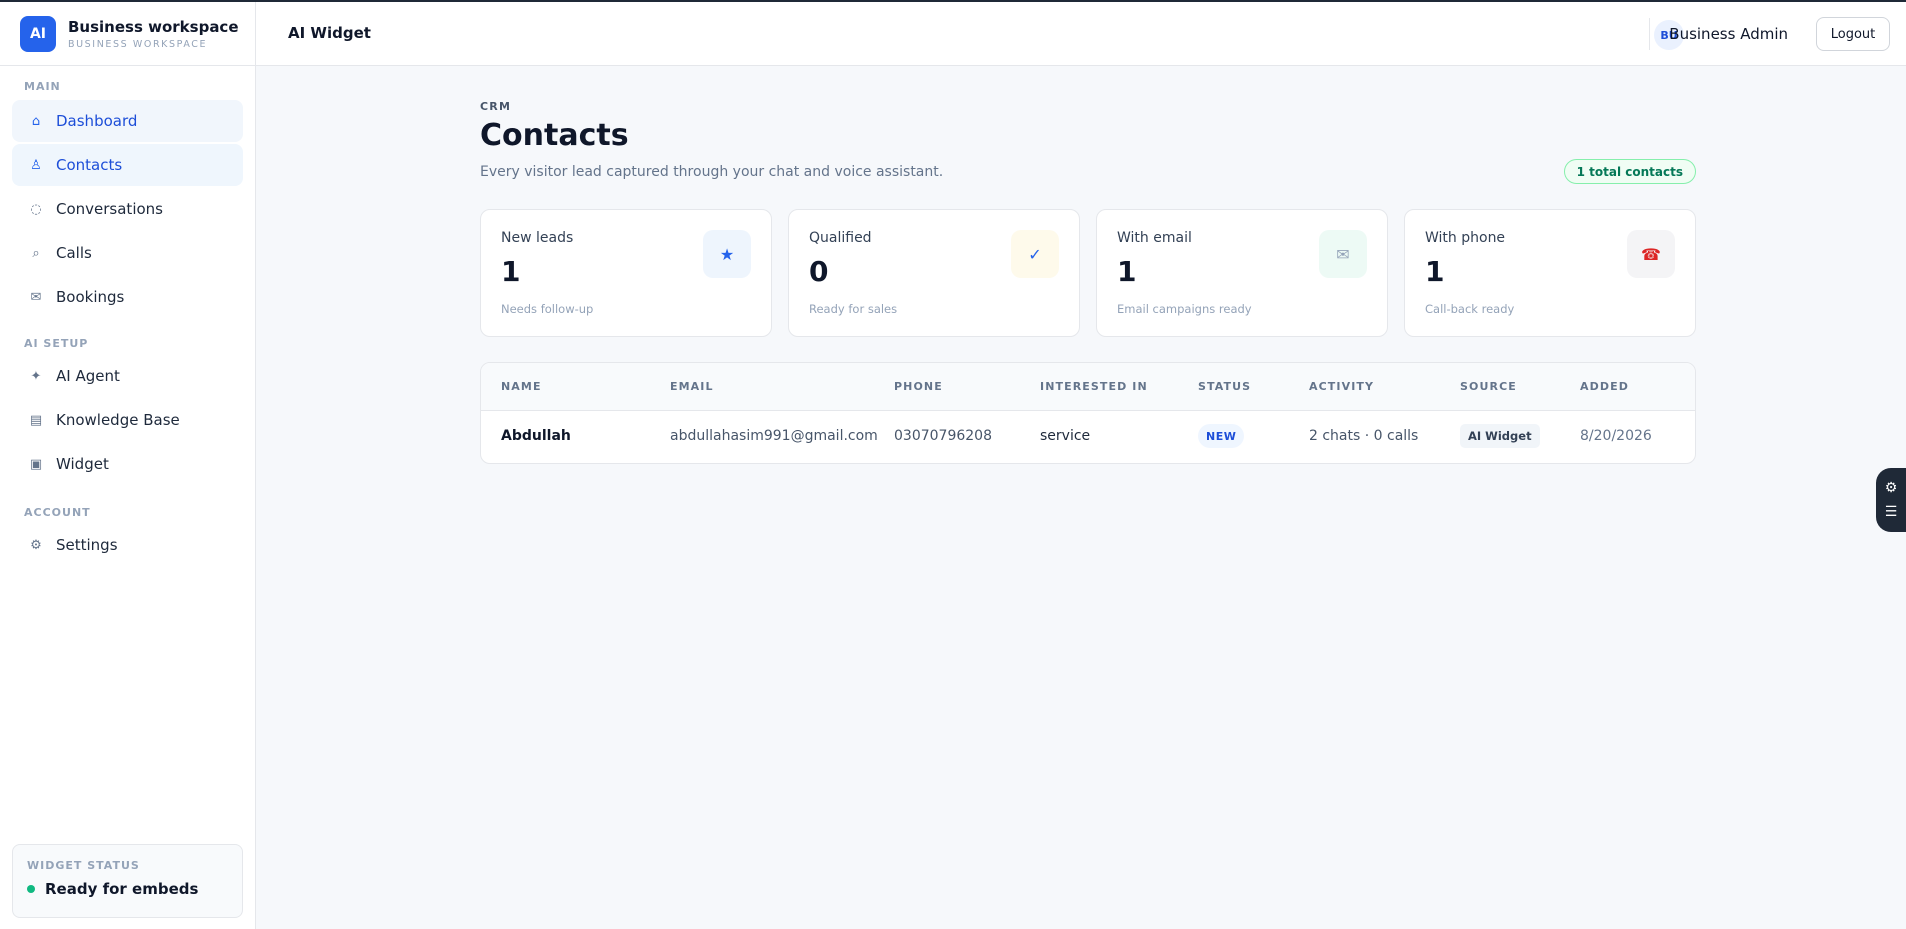 This screenshot has height=929, width=1906. Describe the element at coordinates (1616, 436) in the screenshot. I see `cell-added: 8/20/2026` at that location.